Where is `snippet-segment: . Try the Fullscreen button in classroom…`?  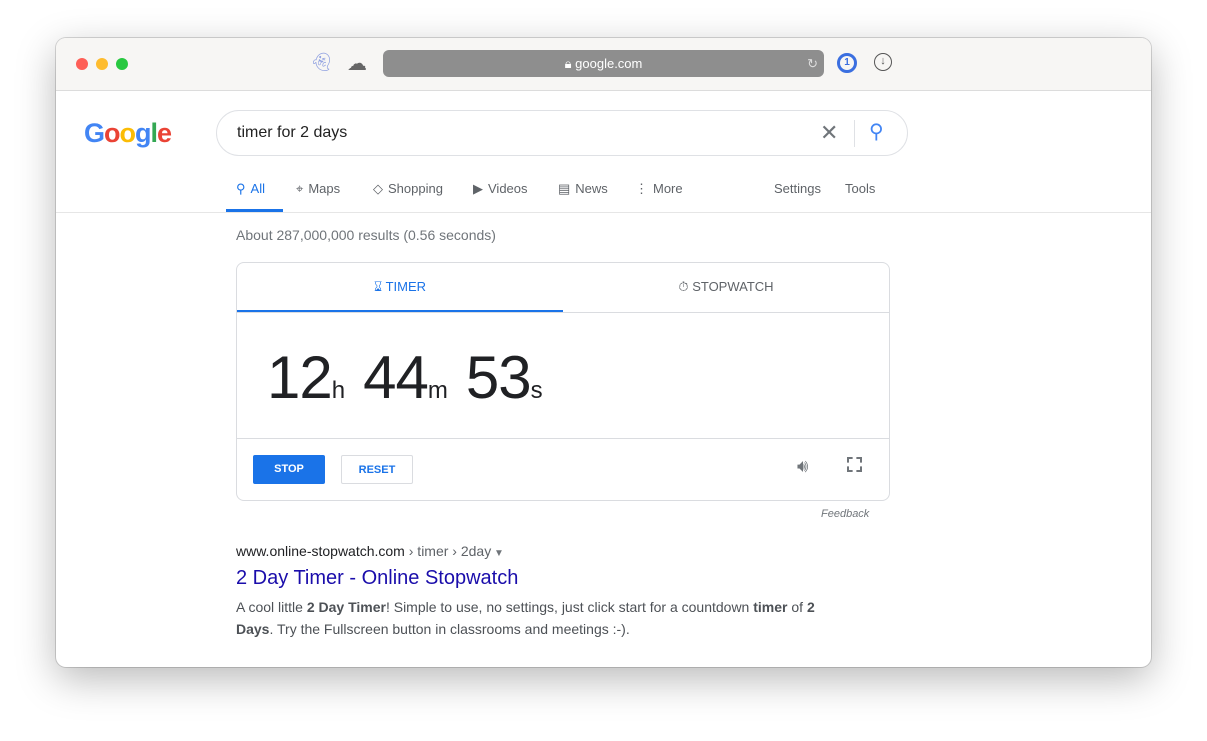 snippet-segment: . Try the Fullscreen button in classroom… is located at coordinates (449, 629).